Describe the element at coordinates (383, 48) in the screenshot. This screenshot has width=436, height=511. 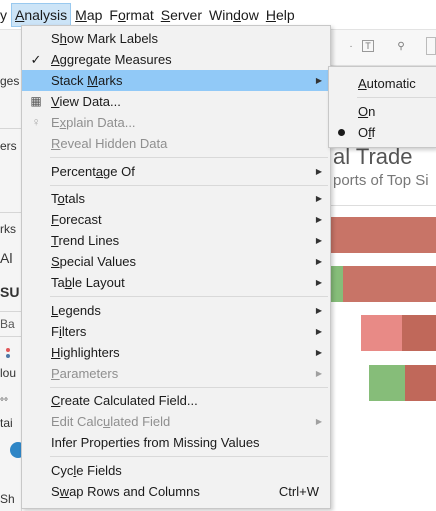
I see `toolbar: · T ⚲` at that location.